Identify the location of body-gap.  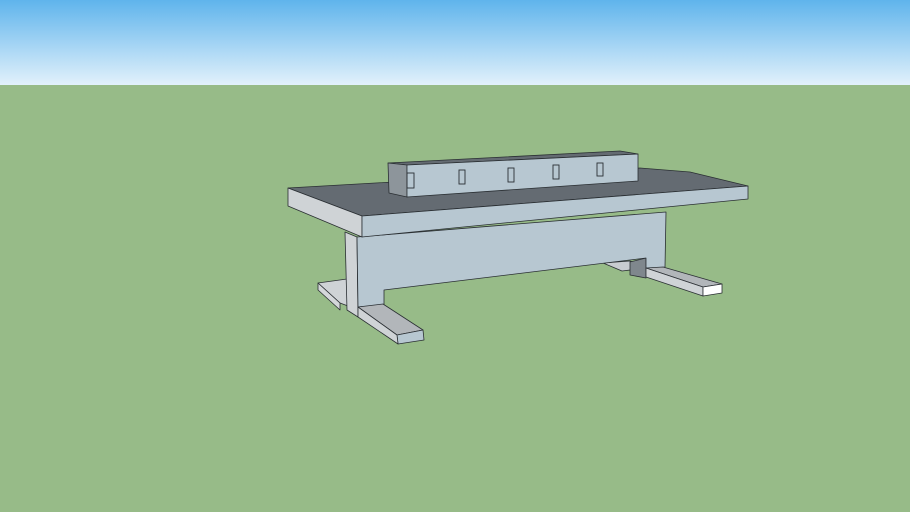
(638, 268).